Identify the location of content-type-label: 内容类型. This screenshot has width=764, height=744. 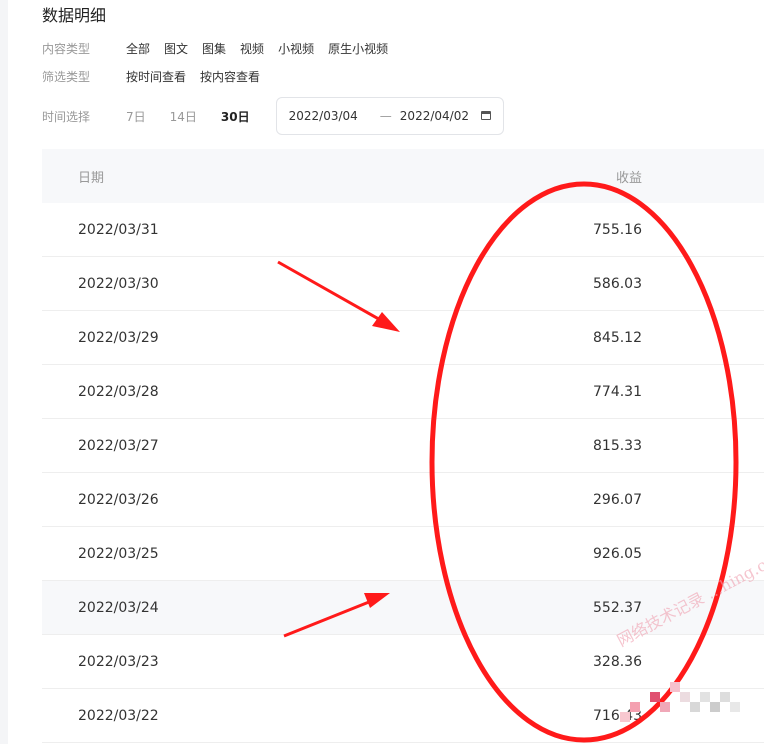
(66, 48).